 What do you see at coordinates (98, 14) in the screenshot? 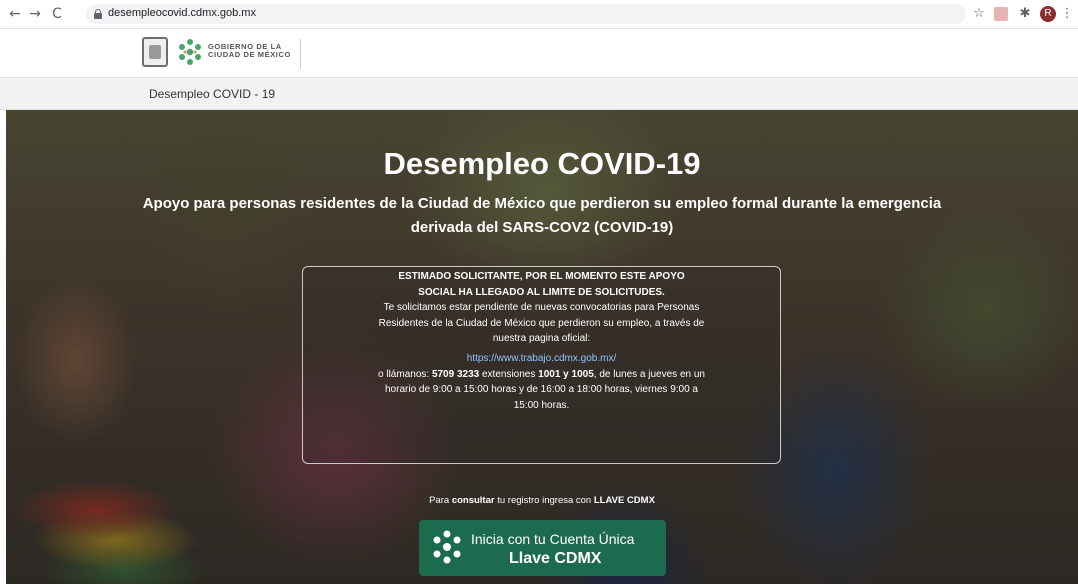
I see `lock-icon` at bounding box center [98, 14].